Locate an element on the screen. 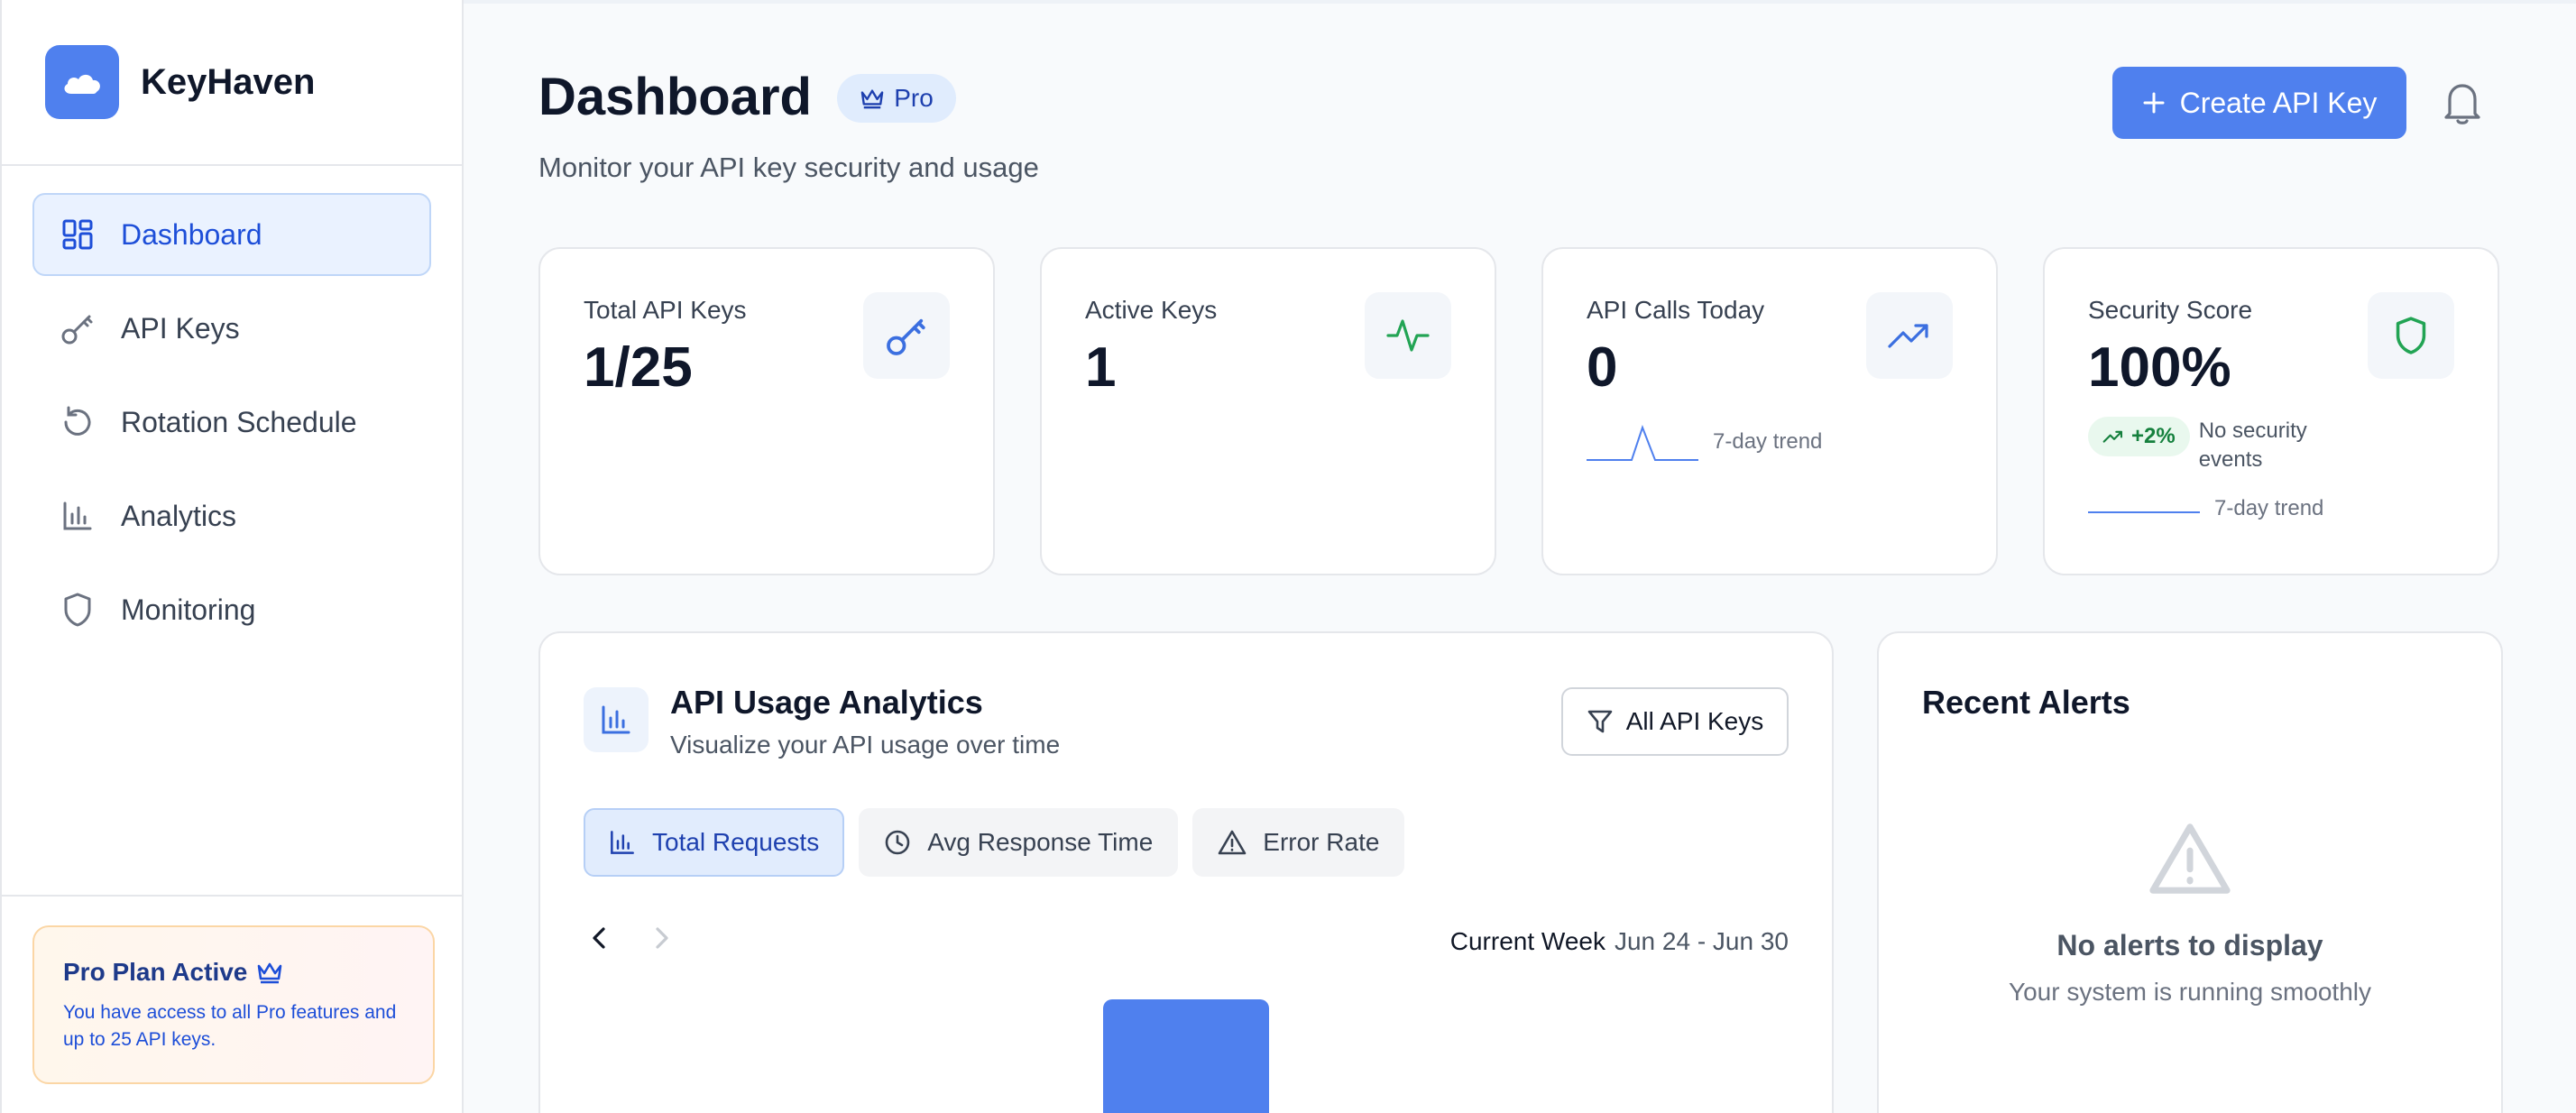 The height and width of the screenshot is (1113, 2576). create-api-key-label: Create API Key is located at coordinates (2278, 102).